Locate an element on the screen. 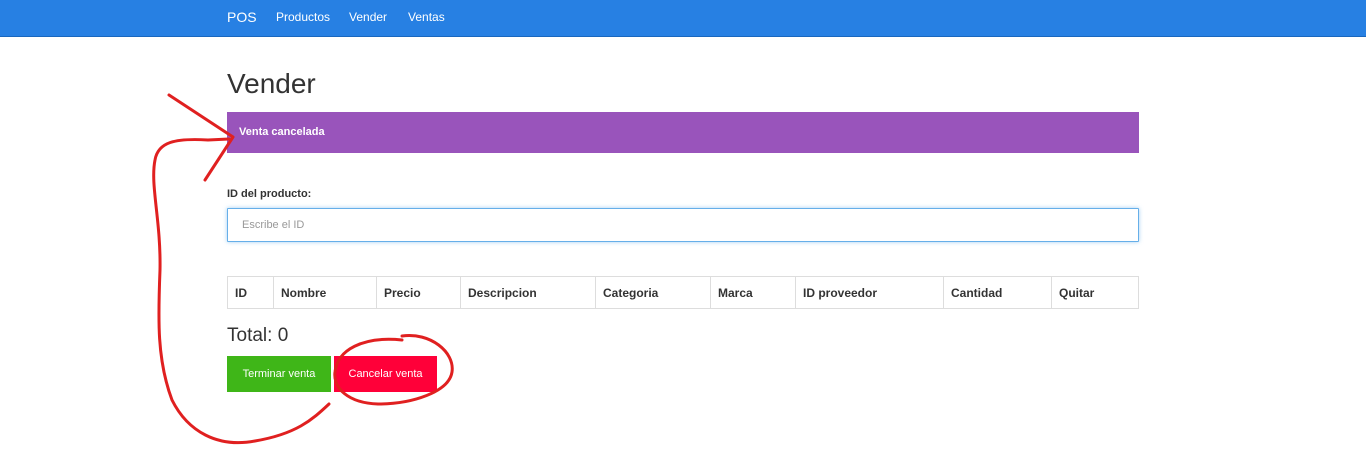 This screenshot has width=1366, height=451. column-header-id-proveedor: ID proveedor is located at coordinates (869, 292).